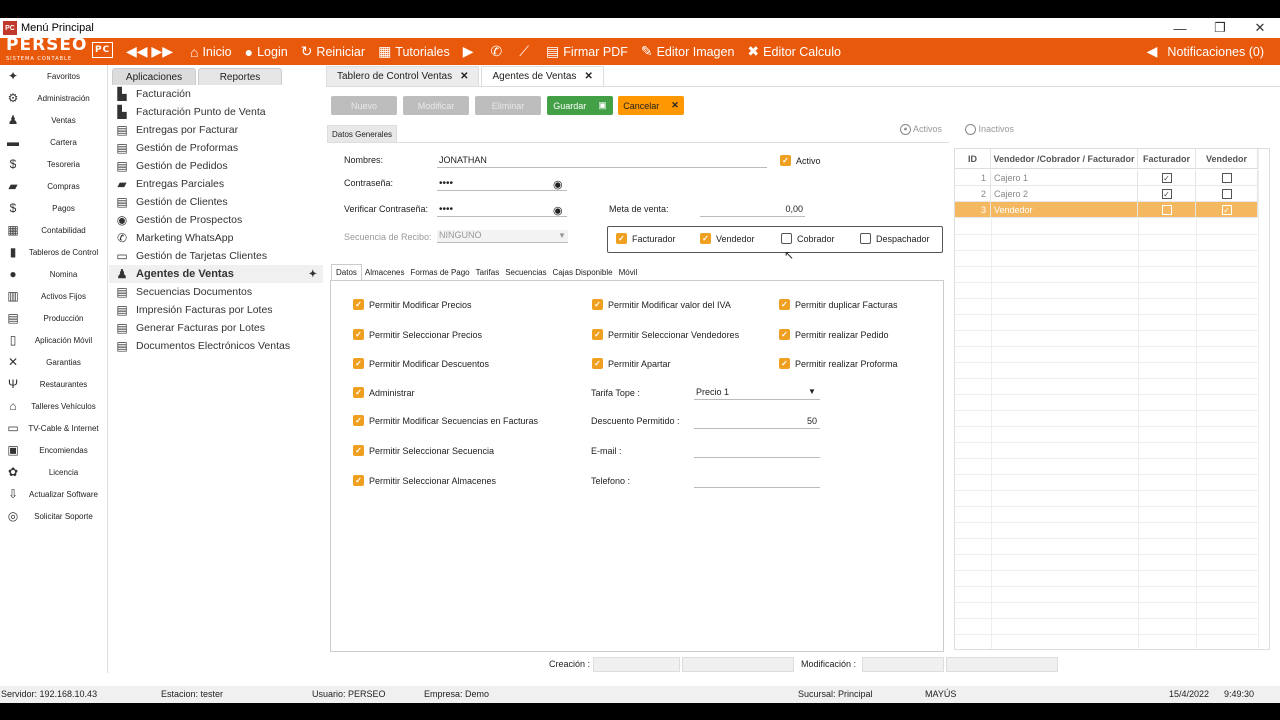  I want to click on menu-item-whatsapp: ✆ Marketing WhatsApp, so click(216, 238).